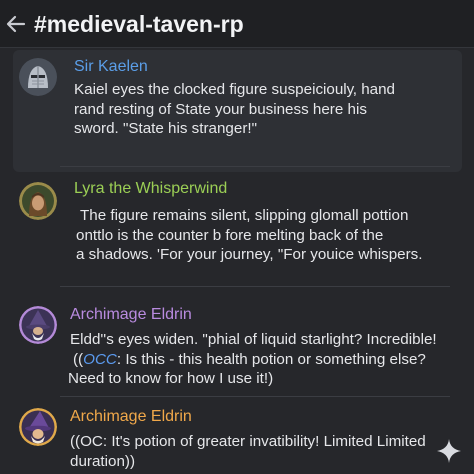 This screenshot has width=474, height=474. I want to click on wizard-hat-avatar-icon, so click(38, 427).